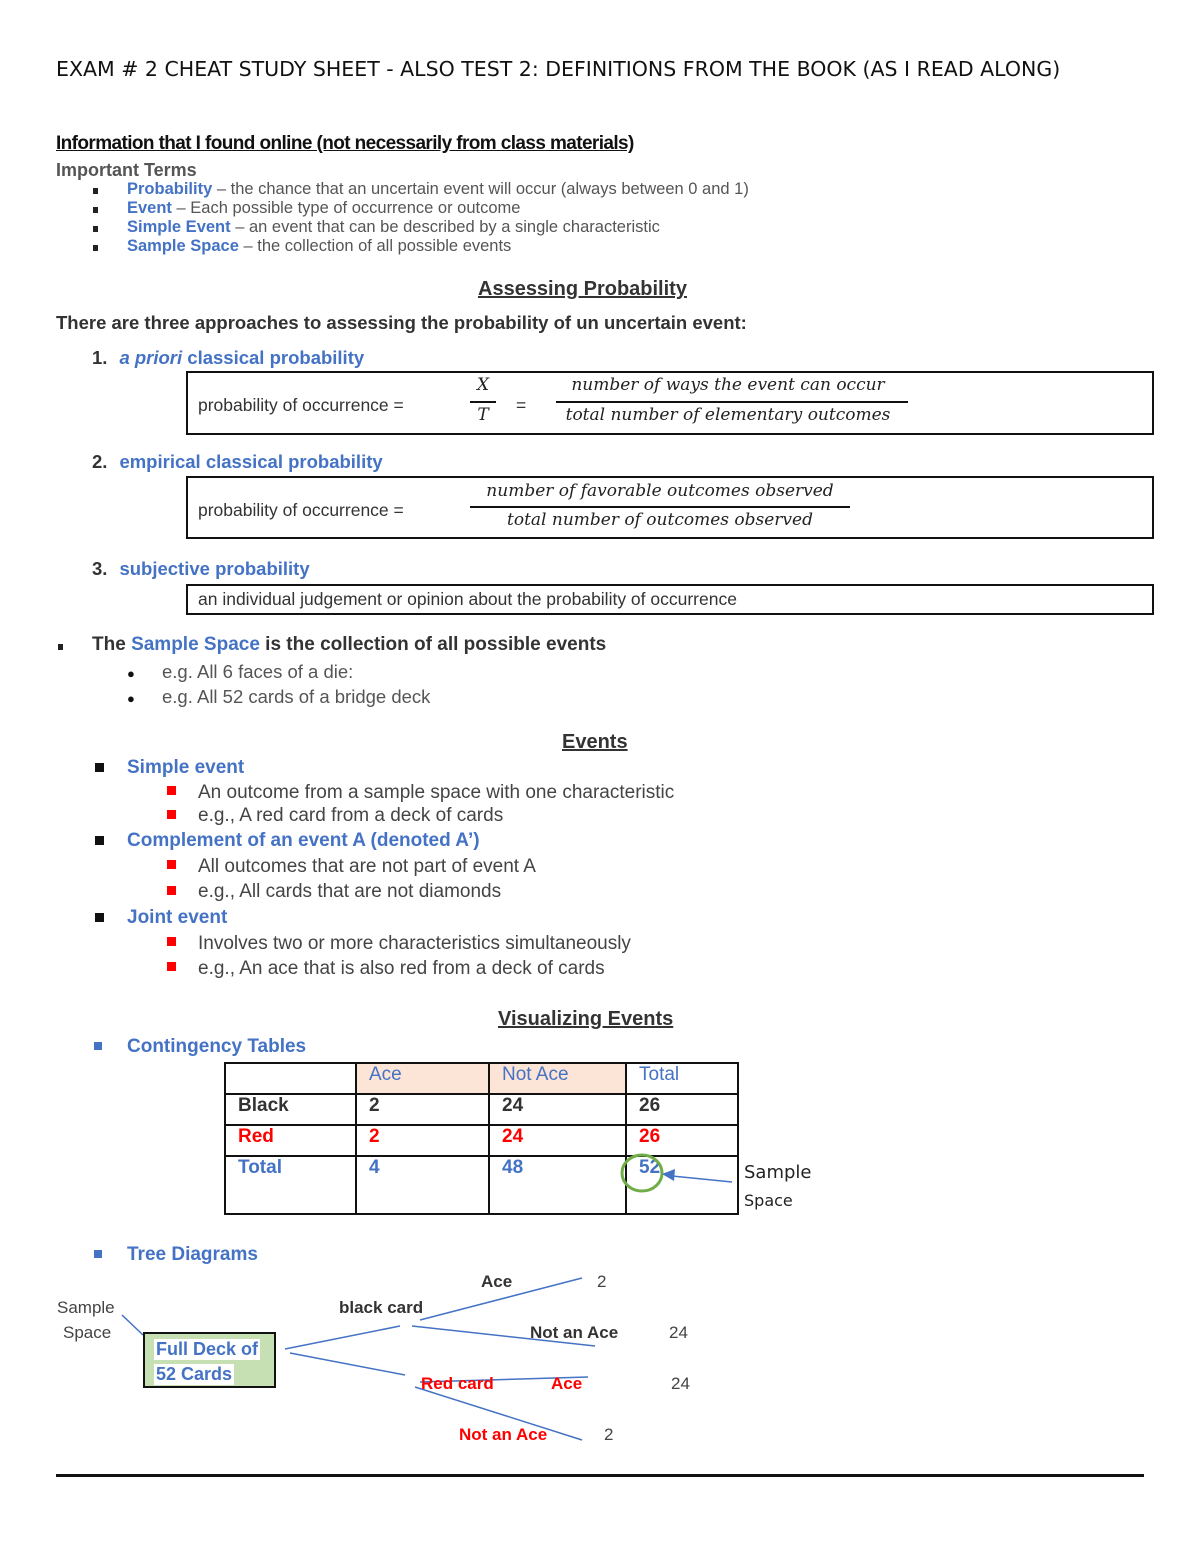  Describe the element at coordinates (676, 1173) in the screenshot. I see `sample-space-annotation` at that location.